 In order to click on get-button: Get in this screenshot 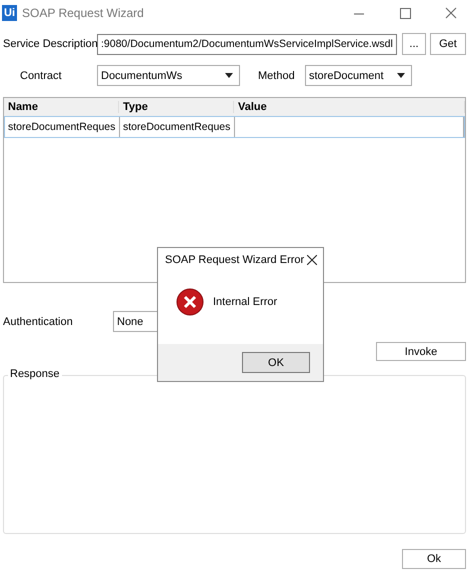, I will do `click(448, 44)`.